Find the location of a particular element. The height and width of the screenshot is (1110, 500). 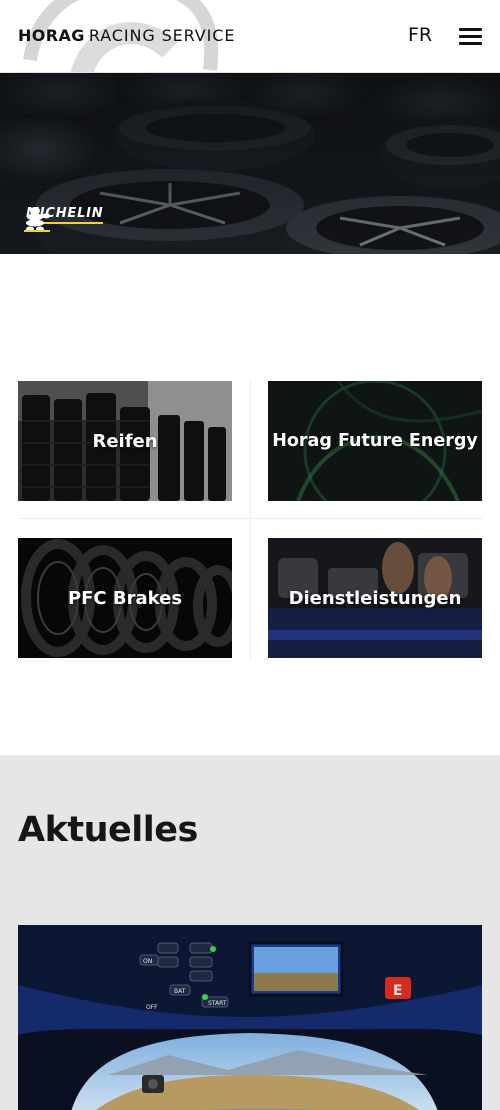

hamburger-menu-icon is located at coordinates (470, 36).